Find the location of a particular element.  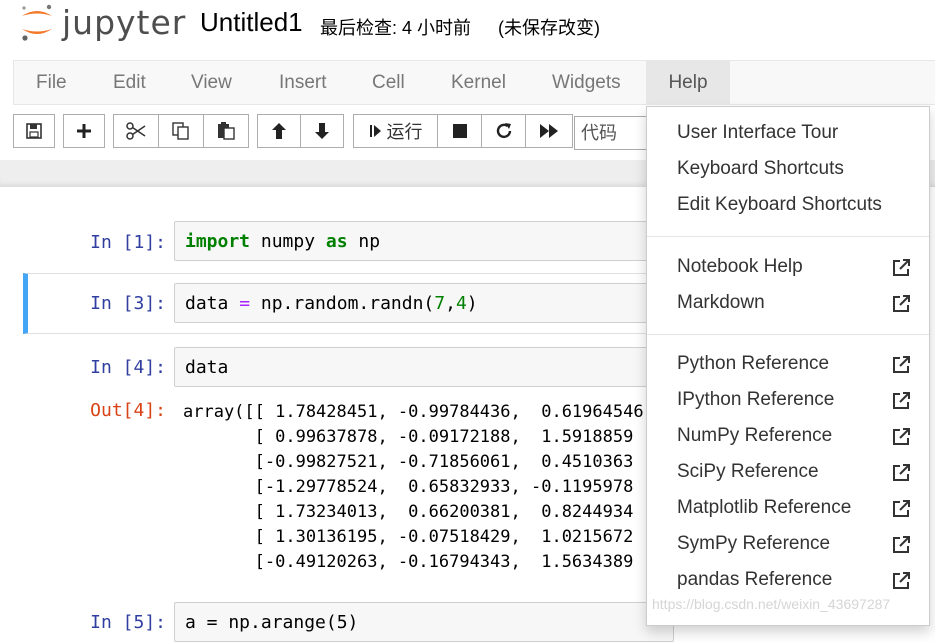

code-line: import numpy as np is located at coordinates (282, 241).